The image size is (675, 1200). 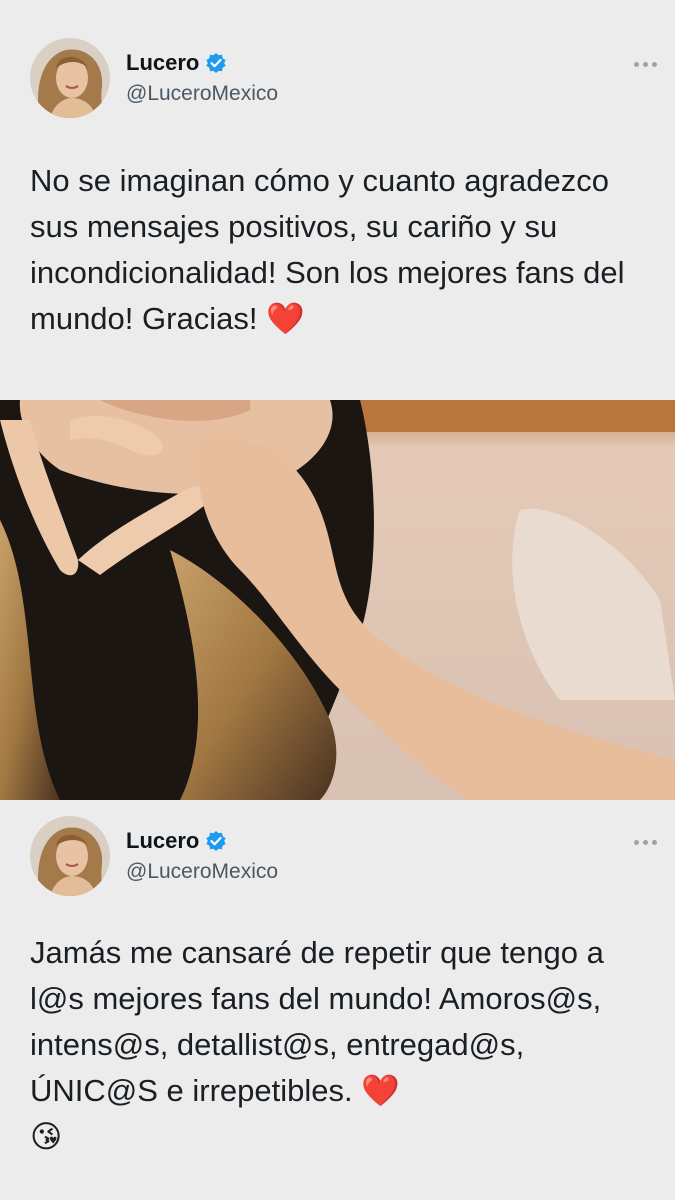 I want to click on tweet-2-header: Lucero @LuceroMexico, so click(x=154, y=856).